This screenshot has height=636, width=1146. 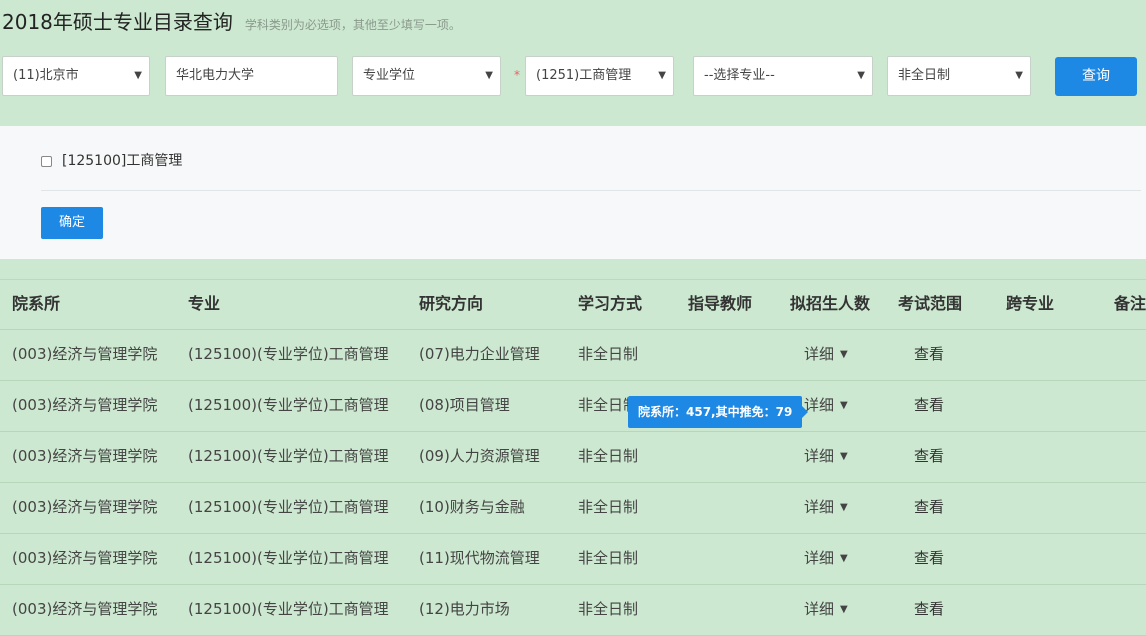 What do you see at coordinates (959, 76) in the screenshot?
I see `study-mode-select: 非全日制 ▼` at bounding box center [959, 76].